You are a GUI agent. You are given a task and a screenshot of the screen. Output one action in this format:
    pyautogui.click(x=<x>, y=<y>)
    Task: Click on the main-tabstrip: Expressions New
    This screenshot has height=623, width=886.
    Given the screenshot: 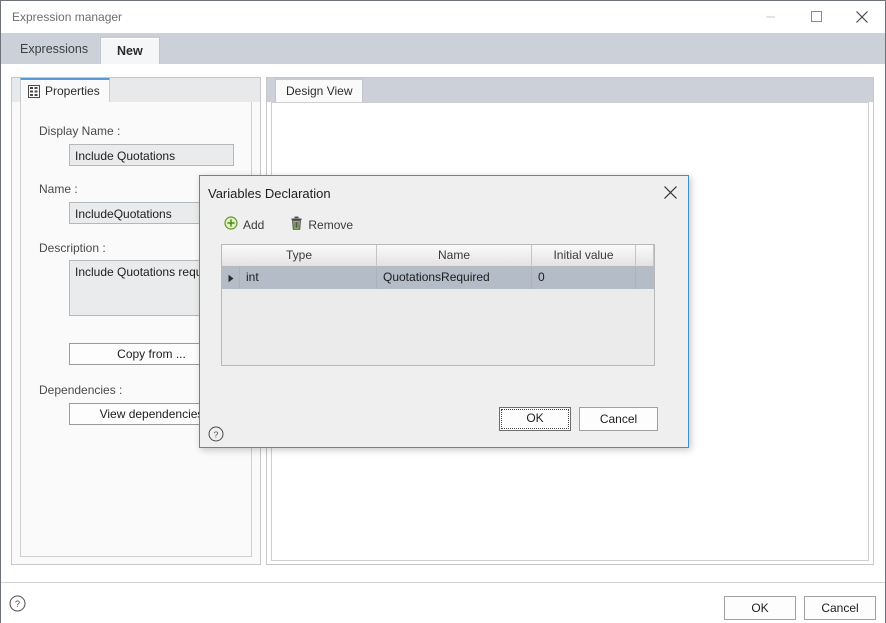 What is the action you would take?
    pyautogui.click(x=443, y=48)
    